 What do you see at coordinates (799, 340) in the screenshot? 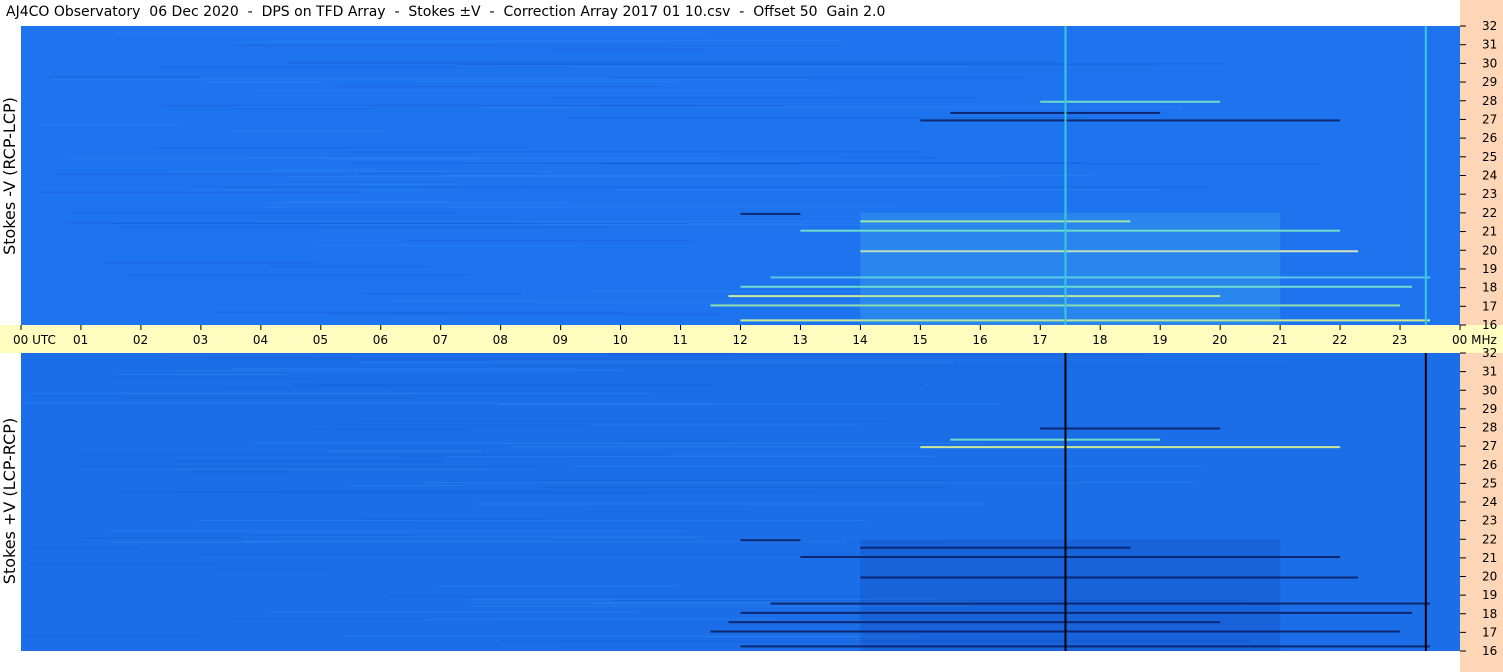
I see `time-tick-label: 13` at bounding box center [799, 340].